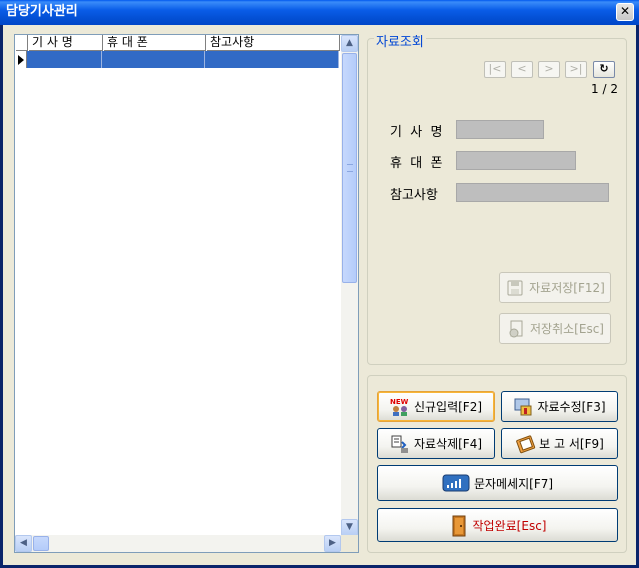 The height and width of the screenshot is (568, 639). What do you see at coordinates (400, 444) in the screenshot?
I see `delete-trash-icon` at bounding box center [400, 444].